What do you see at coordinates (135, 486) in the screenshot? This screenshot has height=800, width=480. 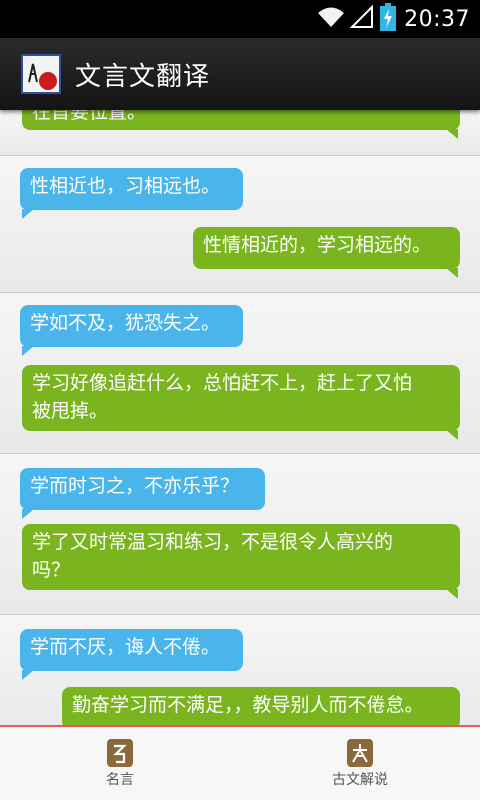 I see `question-text: 学而时习之，不亦乐乎？` at bounding box center [135, 486].